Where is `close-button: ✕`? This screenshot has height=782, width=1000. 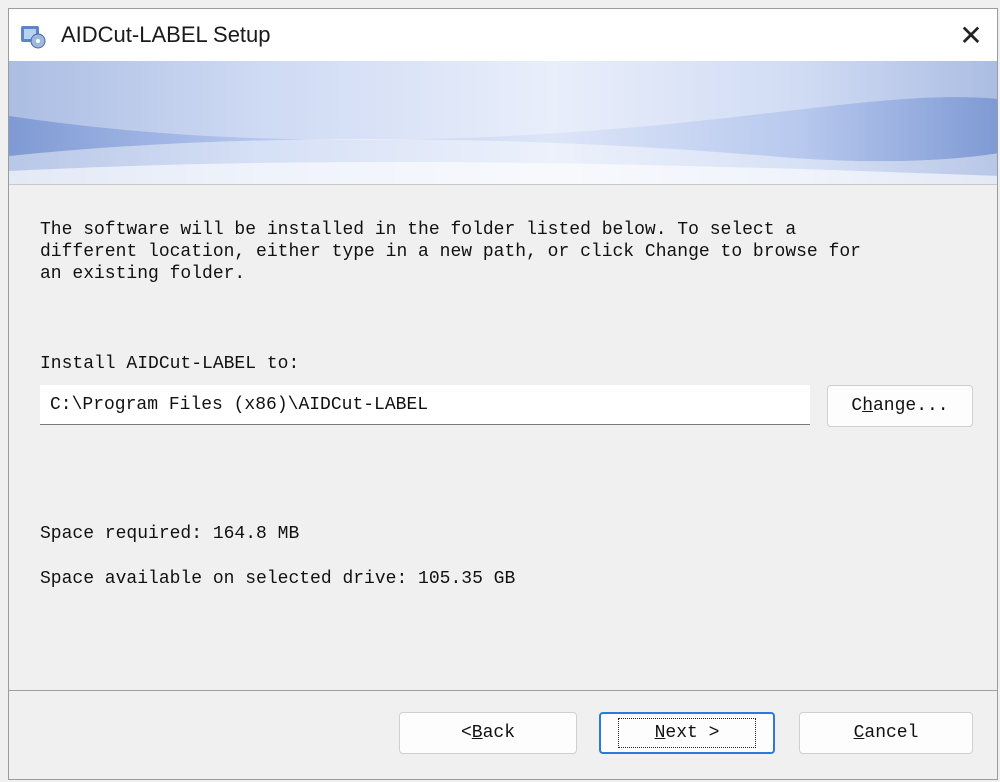 close-button: ✕ is located at coordinates (971, 35).